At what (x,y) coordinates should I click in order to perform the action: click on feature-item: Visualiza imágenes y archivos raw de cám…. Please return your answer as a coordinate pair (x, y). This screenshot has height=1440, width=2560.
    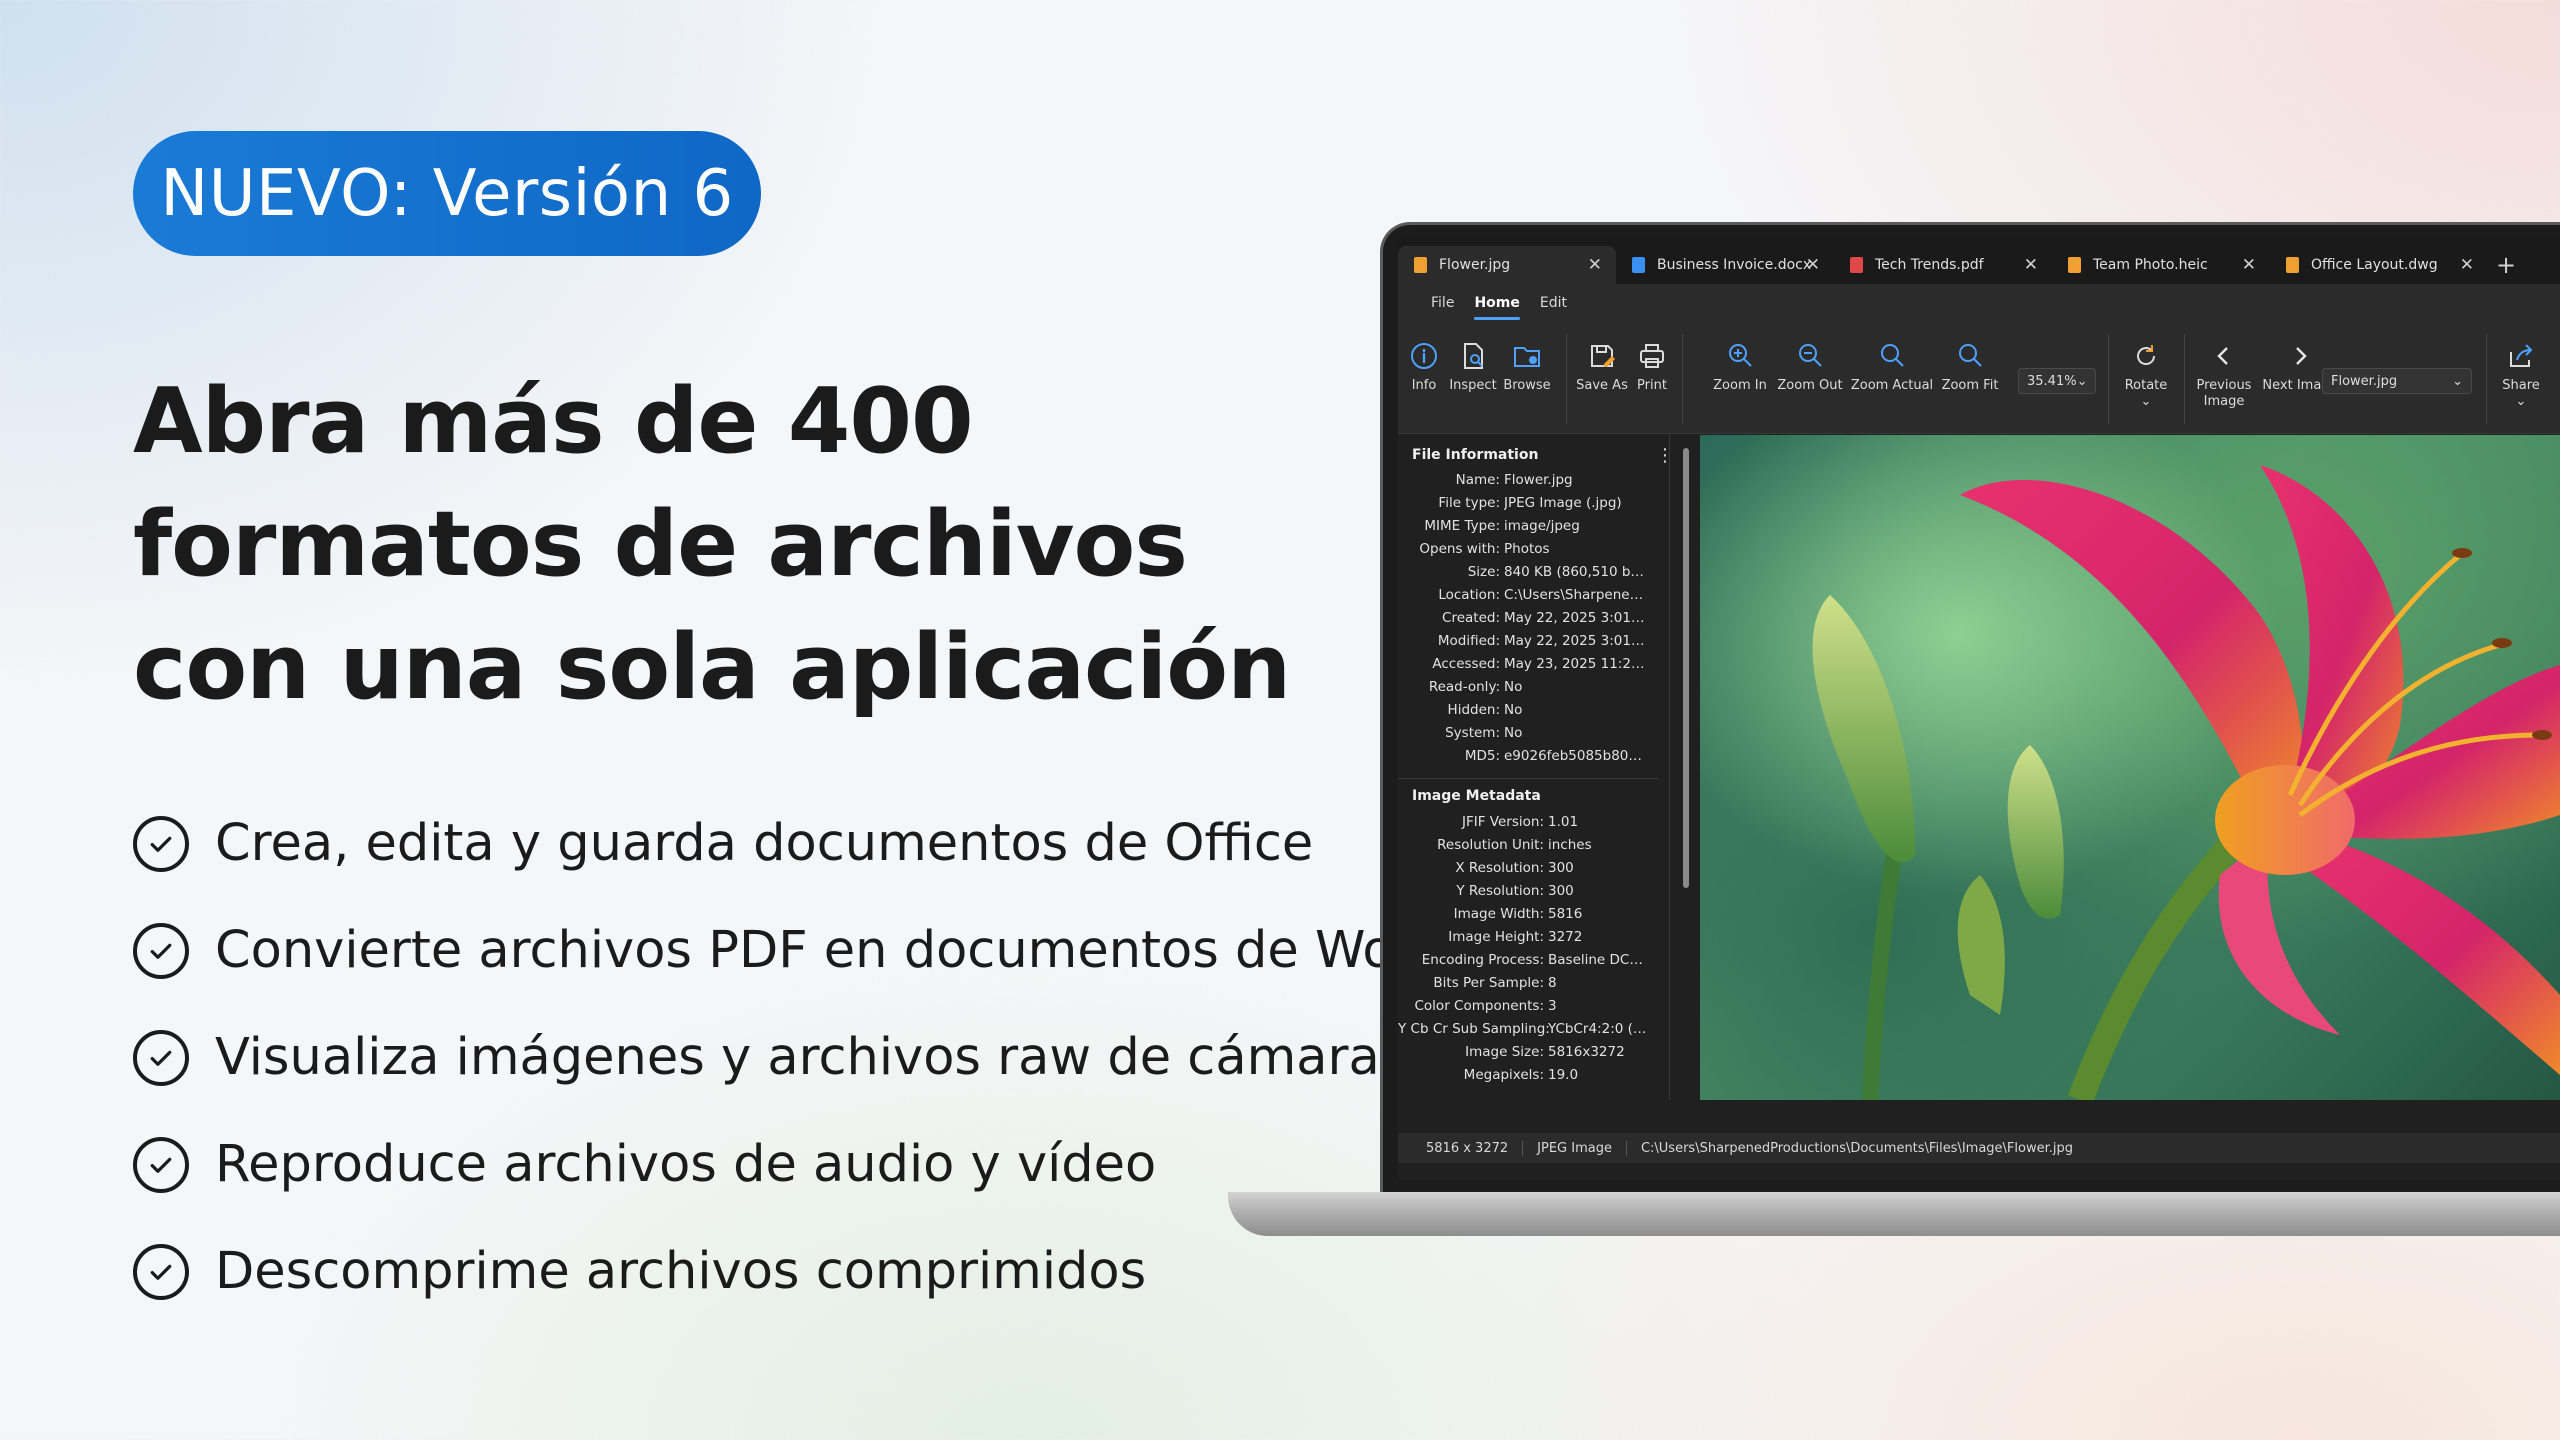
    Looking at the image, I should click on (789, 1057).